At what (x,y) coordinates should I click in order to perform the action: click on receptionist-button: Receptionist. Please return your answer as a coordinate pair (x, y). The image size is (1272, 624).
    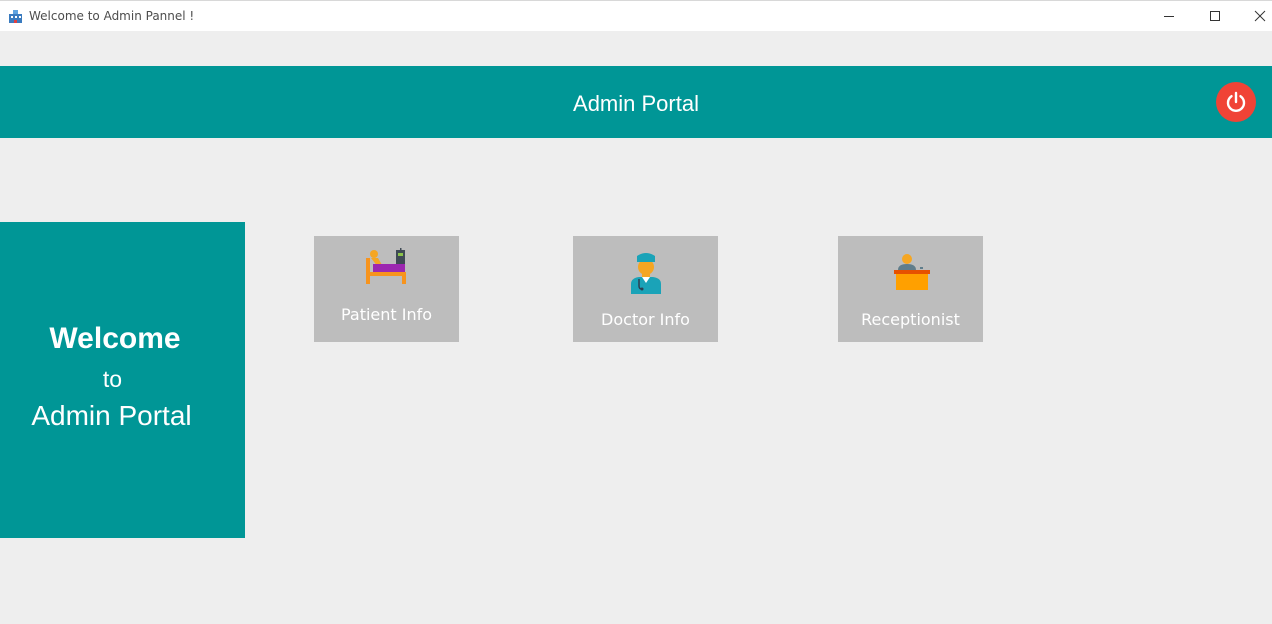
    Looking at the image, I should click on (910, 289).